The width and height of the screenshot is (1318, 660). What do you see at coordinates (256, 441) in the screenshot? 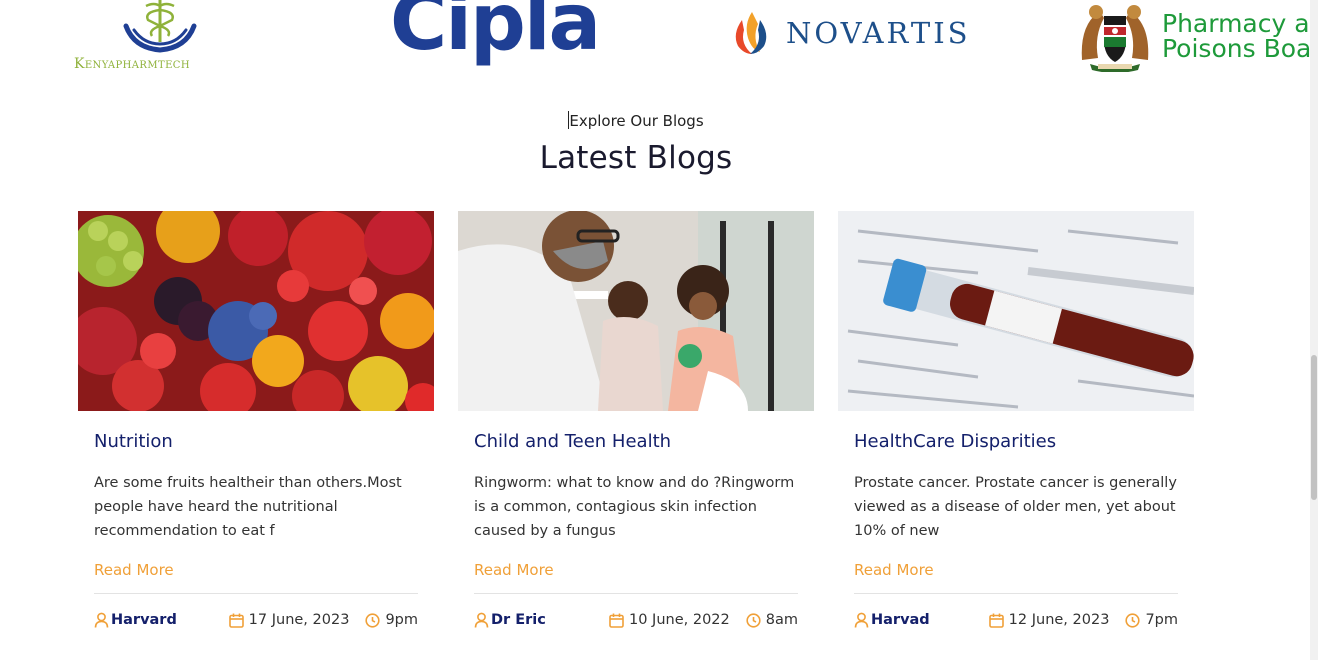
I see `blog-title: Nutrition` at bounding box center [256, 441].